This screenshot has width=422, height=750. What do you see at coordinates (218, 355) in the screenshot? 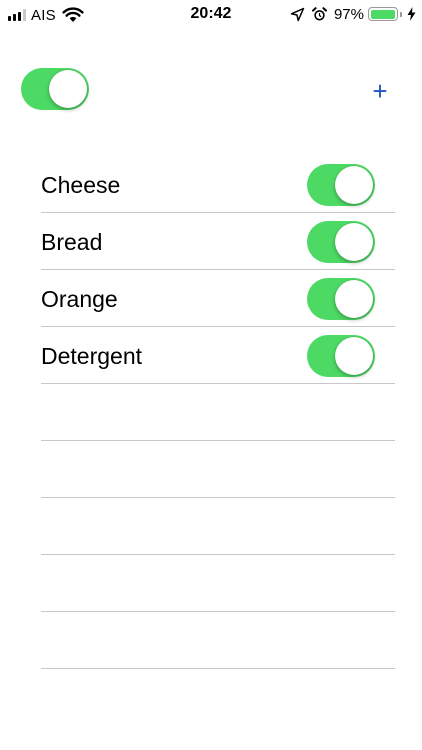
I see `list-item: Detergent` at bounding box center [218, 355].